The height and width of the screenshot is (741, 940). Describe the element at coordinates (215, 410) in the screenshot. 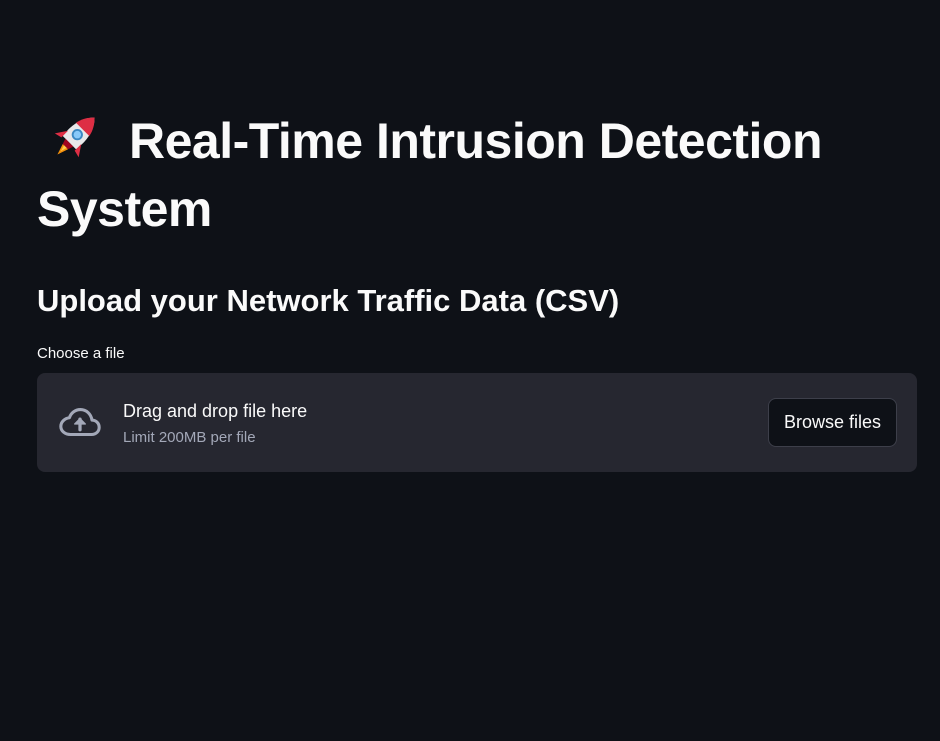

I see `dropzone-primary-text: Drag and drop file here` at that location.